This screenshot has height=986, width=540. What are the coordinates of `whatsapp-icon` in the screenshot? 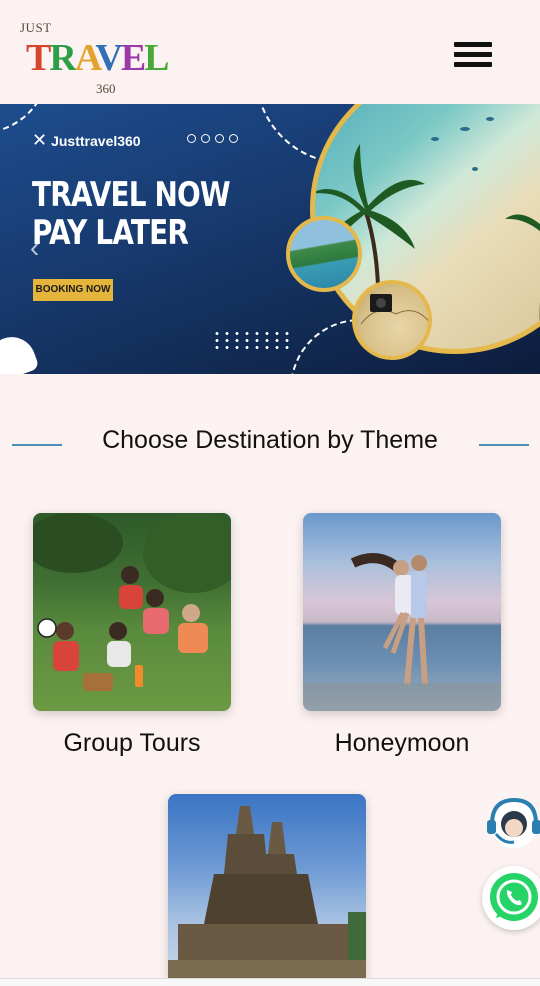 It's located at (511, 898).